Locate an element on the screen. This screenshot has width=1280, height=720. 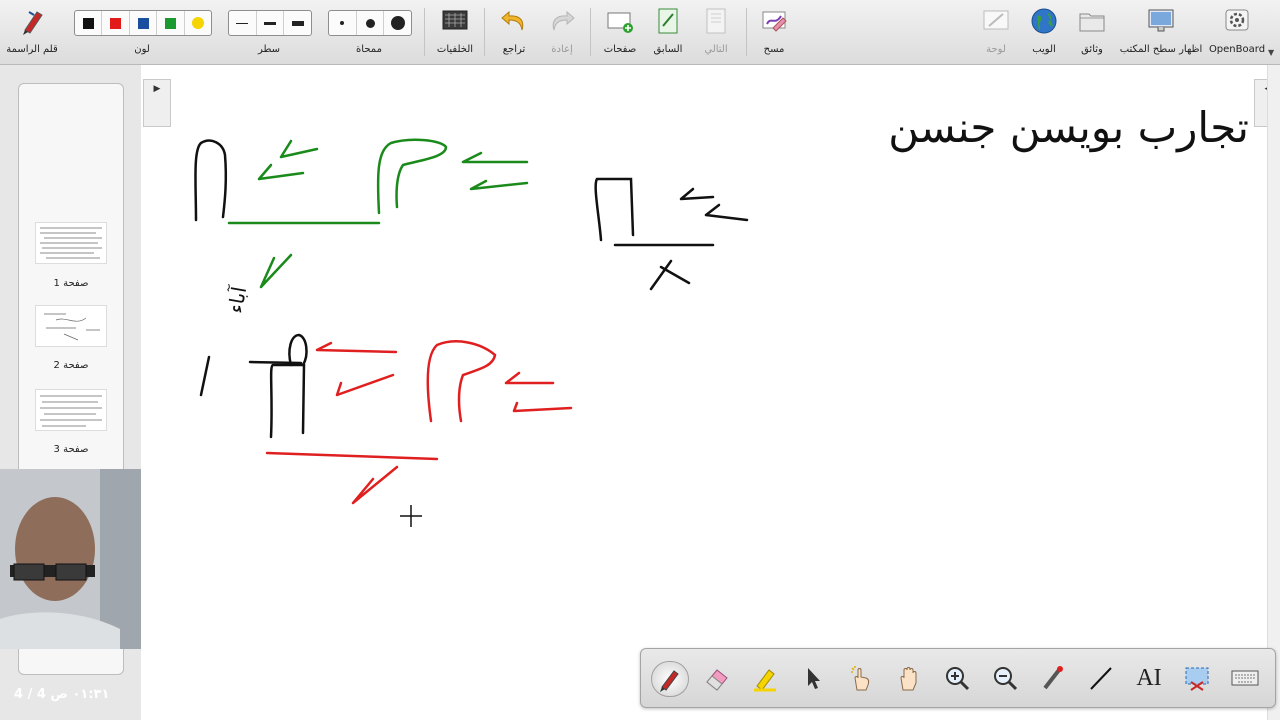
color-swatch-blue is located at coordinates (144, 23).